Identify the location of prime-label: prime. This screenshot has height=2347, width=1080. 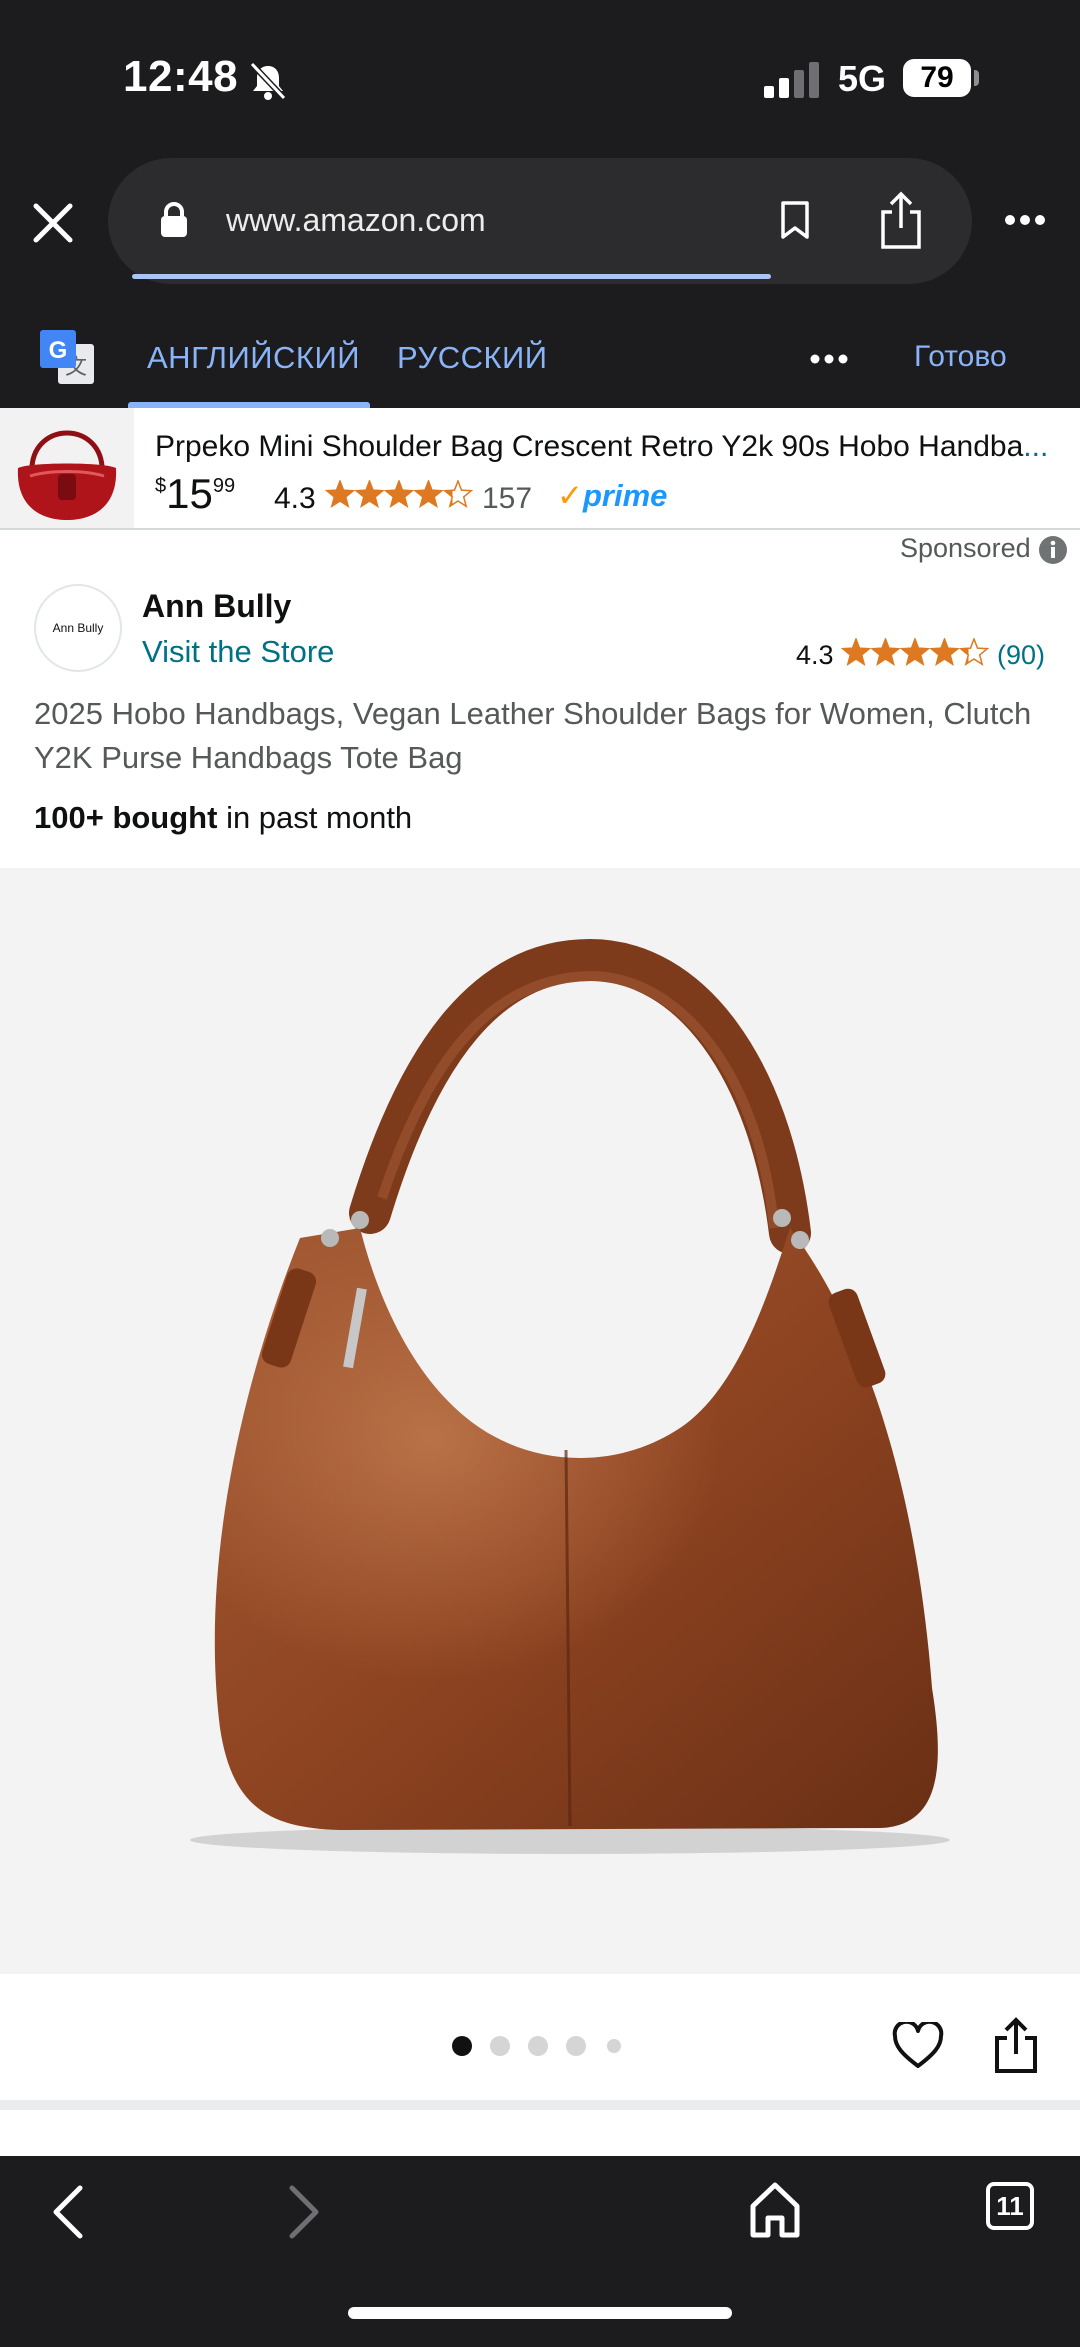
(625, 495).